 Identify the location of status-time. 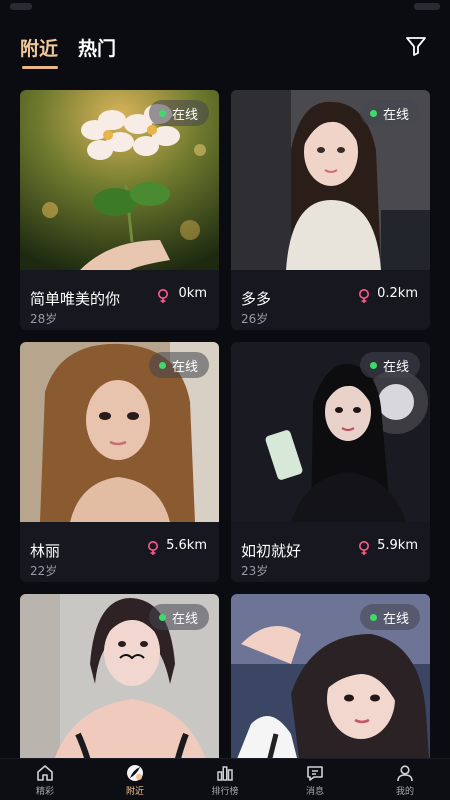
(21, 6).